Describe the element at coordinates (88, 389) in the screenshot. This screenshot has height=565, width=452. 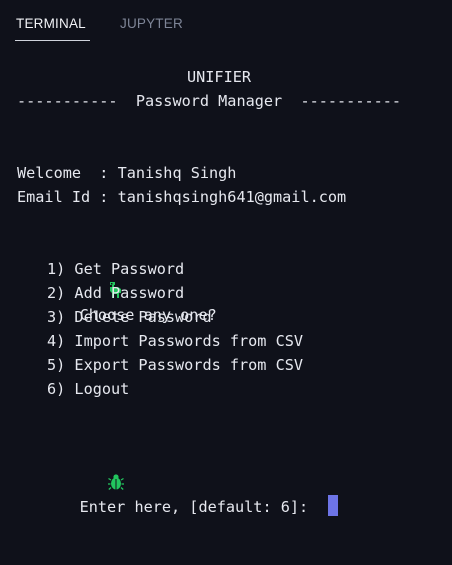
I see `menu-option: 6) Logout` at that location.